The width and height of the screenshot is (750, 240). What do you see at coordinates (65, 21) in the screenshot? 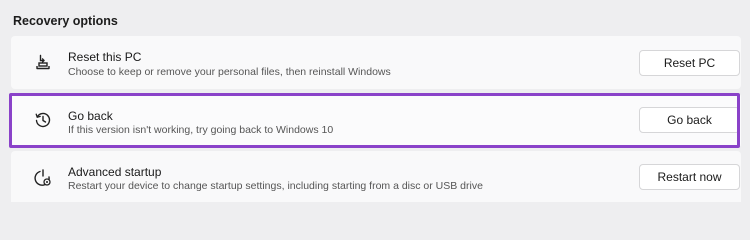
I see `section-title: Recovery options` at bounding box center [65, 21].